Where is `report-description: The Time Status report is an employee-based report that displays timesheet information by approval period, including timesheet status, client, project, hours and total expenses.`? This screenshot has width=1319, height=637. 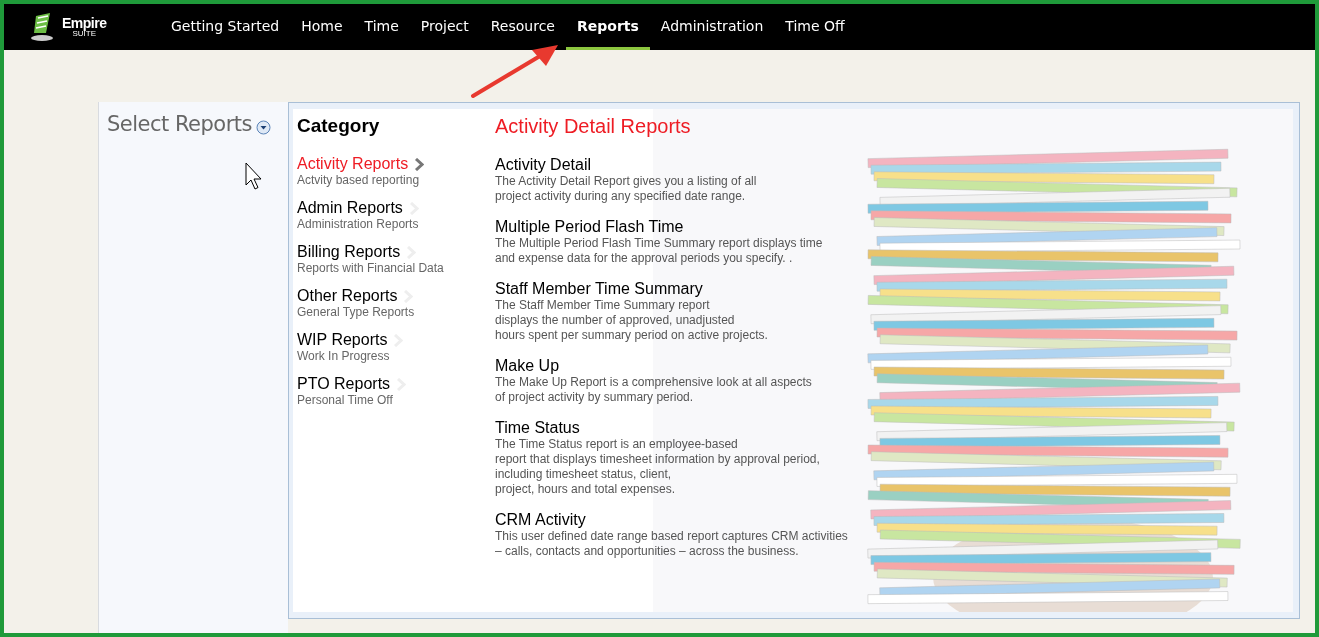
report-description: The Time Status report is an employee-based report that displays timesheet information by approval period, including timesheet status, client, project, hours and total expenses. is located at coordinates (658, 467).